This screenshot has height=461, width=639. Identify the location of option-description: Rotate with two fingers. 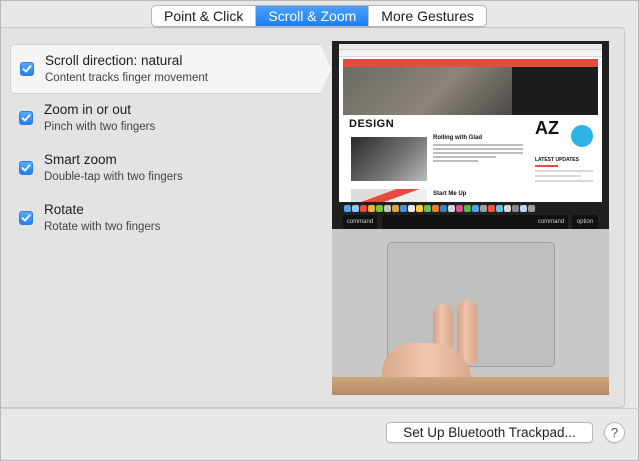
(102, 227).